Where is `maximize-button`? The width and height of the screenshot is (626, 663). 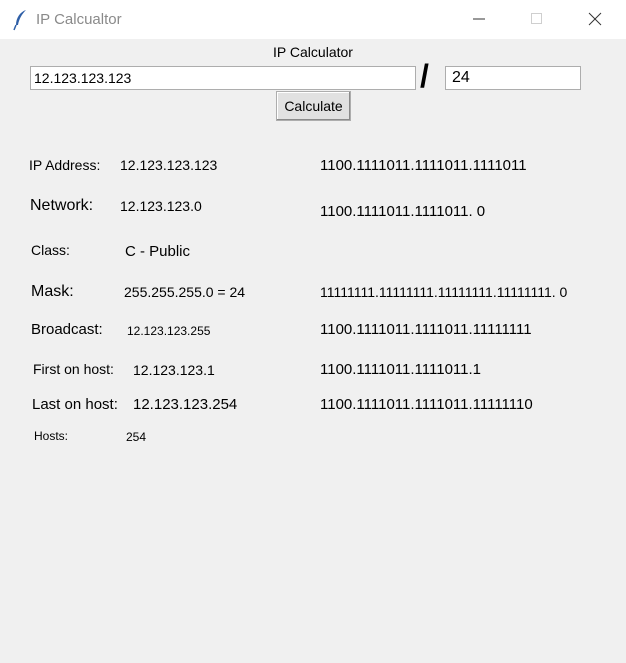 maximize-button is located at coordinates (537, 19).